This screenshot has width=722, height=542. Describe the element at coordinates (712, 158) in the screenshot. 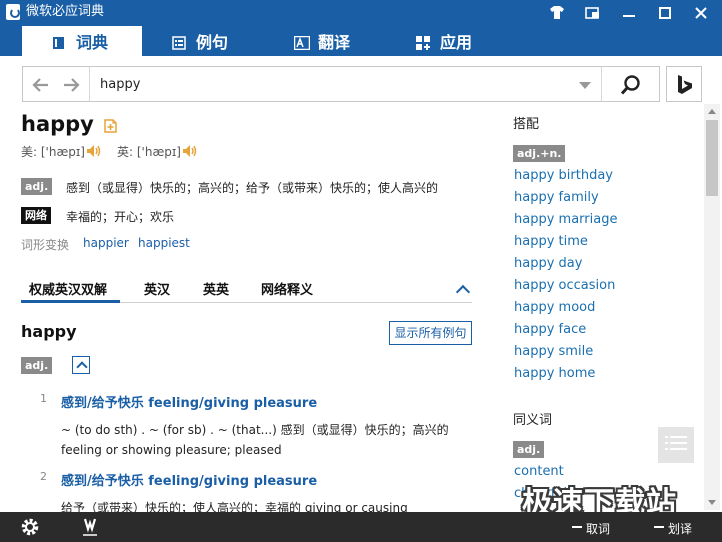

I see `scrollbar-thumb` at that location.